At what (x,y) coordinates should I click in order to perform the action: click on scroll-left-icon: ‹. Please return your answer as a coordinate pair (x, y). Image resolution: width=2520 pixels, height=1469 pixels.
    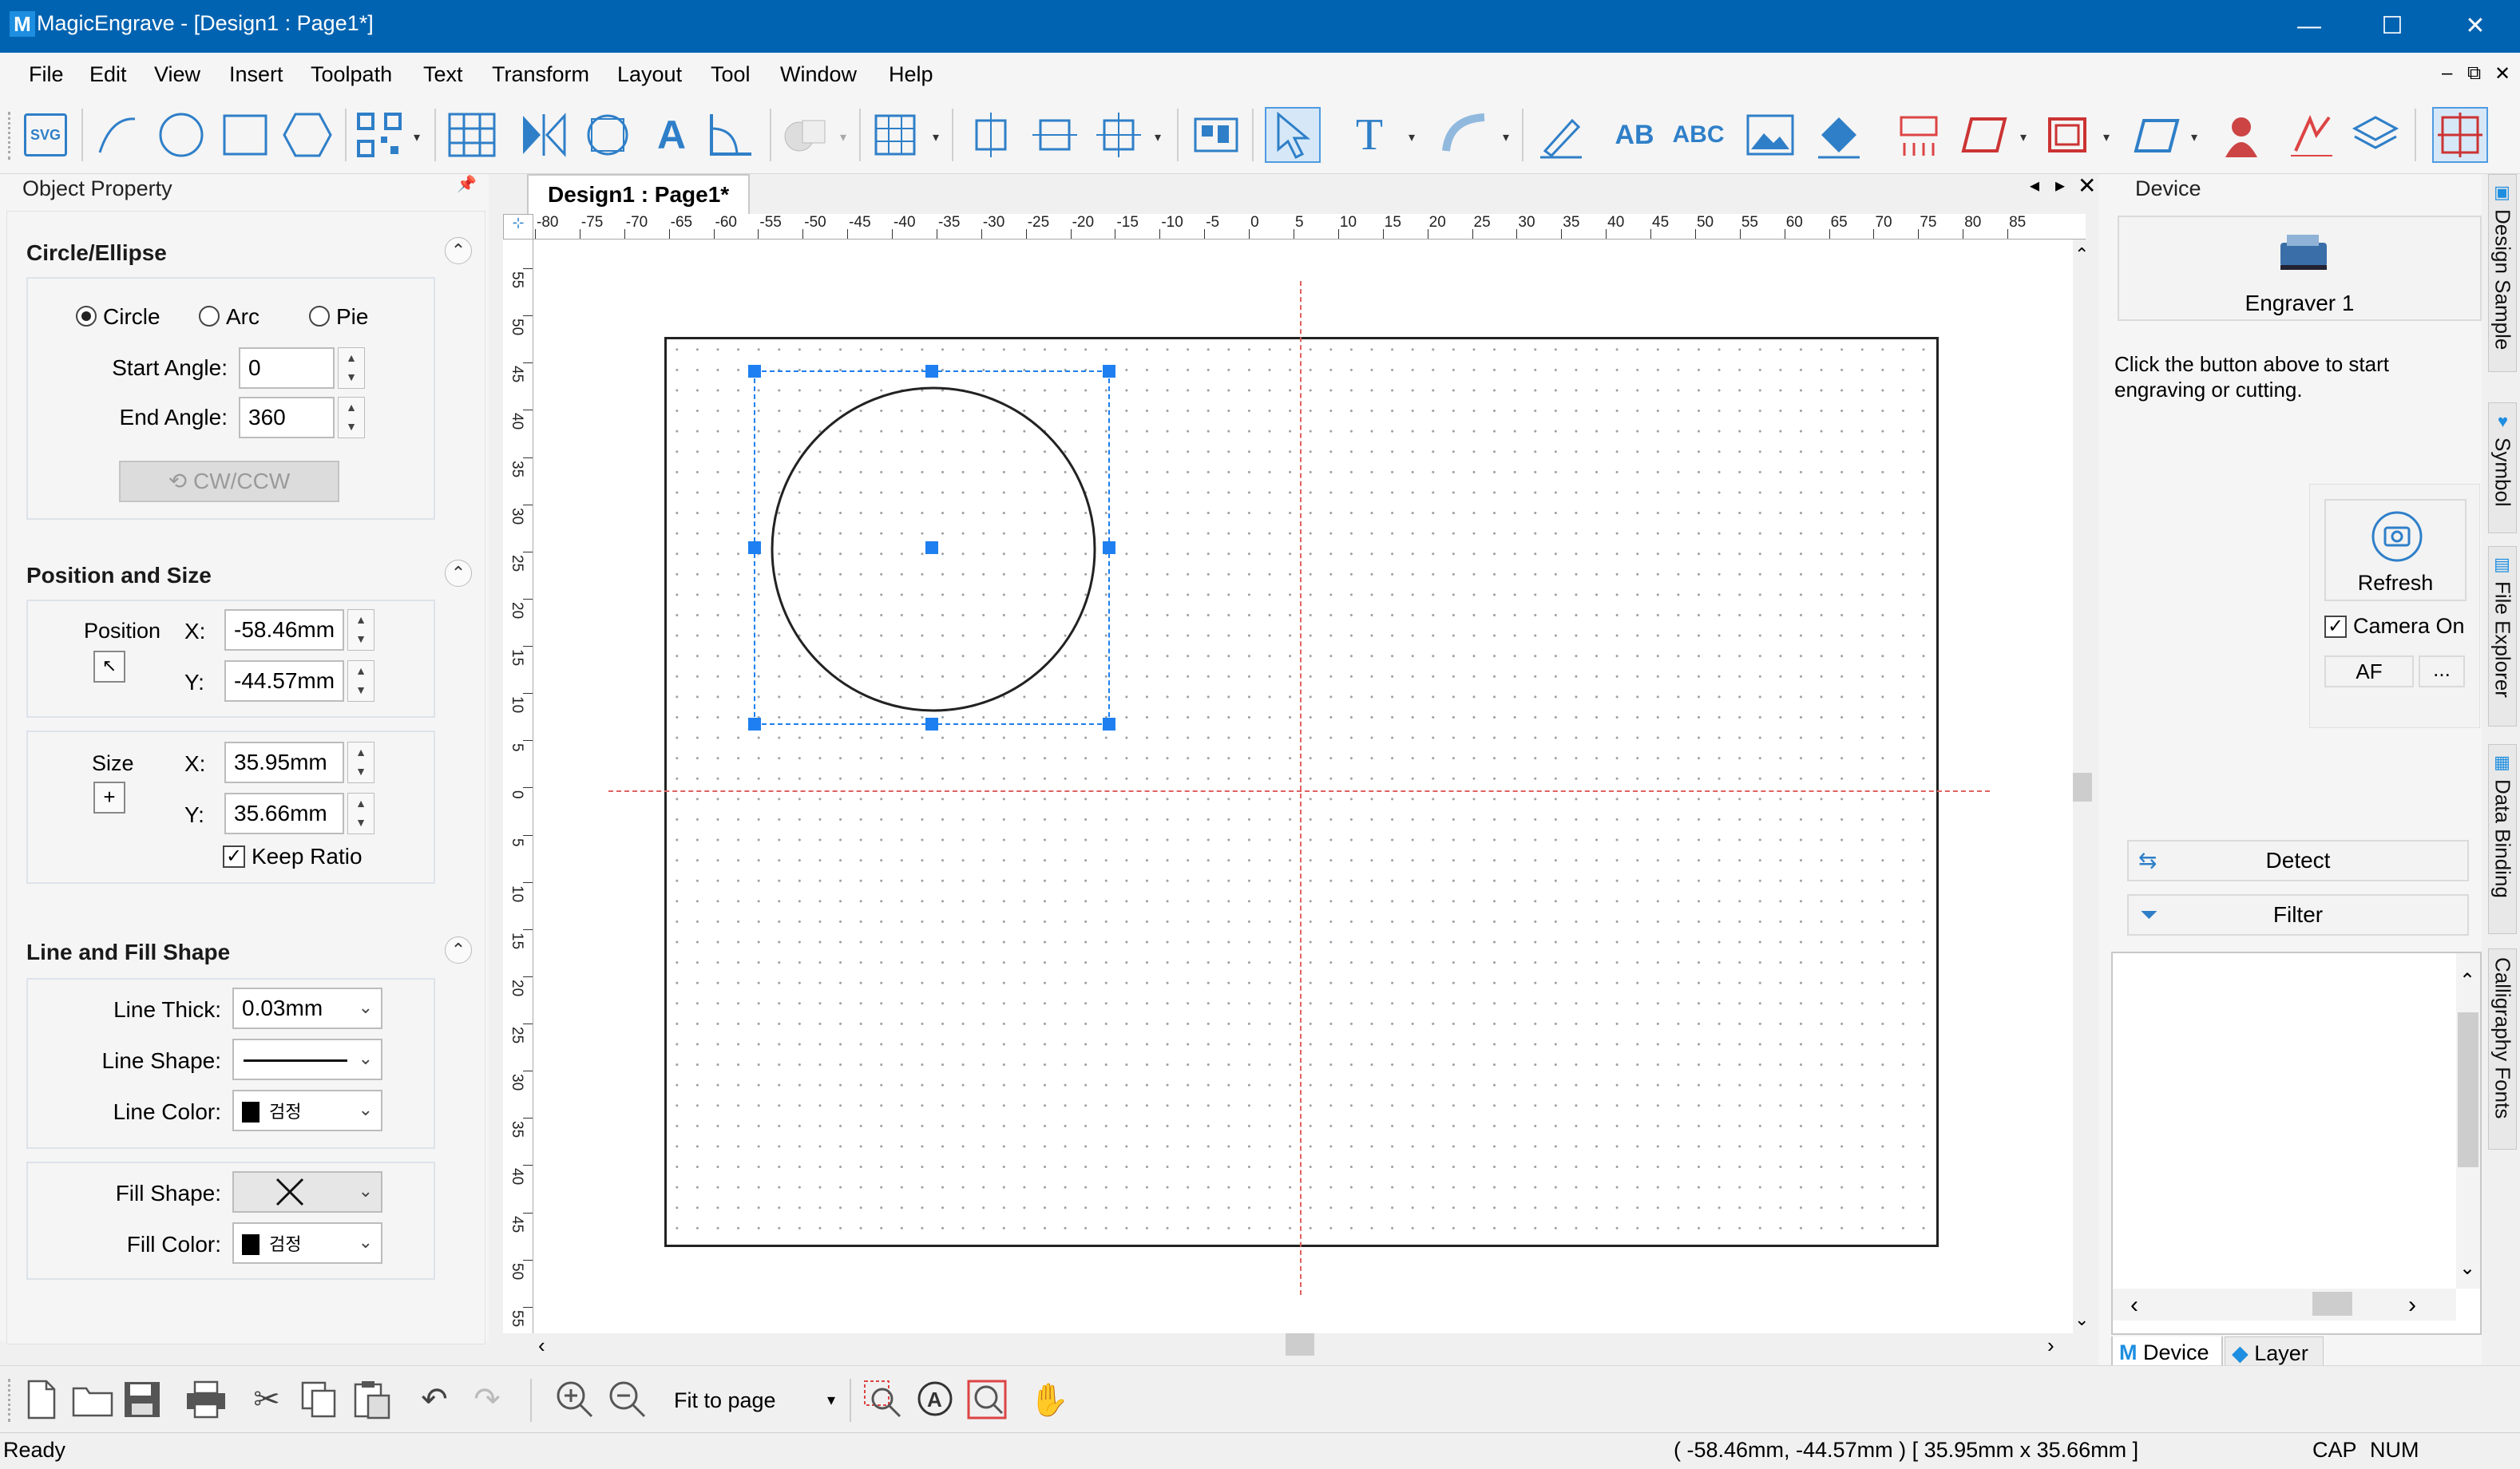
    Looking at the image, I should click on (541, 1345).